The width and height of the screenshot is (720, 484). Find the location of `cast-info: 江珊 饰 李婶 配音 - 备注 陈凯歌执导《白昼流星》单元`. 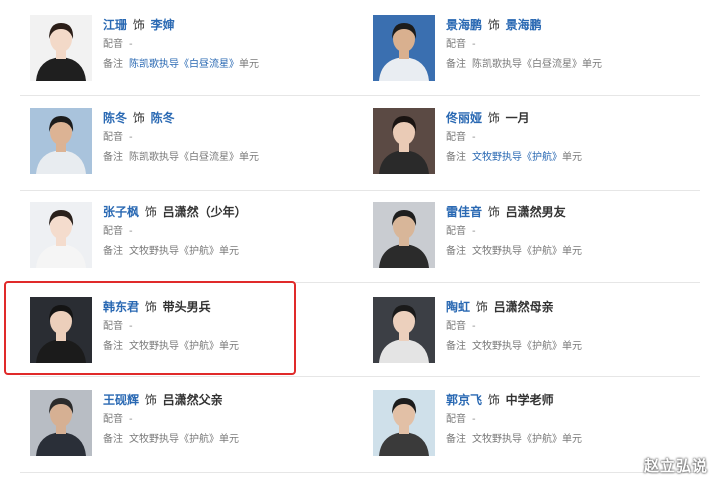

cast-info: 江珊 饰 李婶 配音 - 备注 陈凯歌执导《白昼流星》单元 is located at coordinates (233, 45).